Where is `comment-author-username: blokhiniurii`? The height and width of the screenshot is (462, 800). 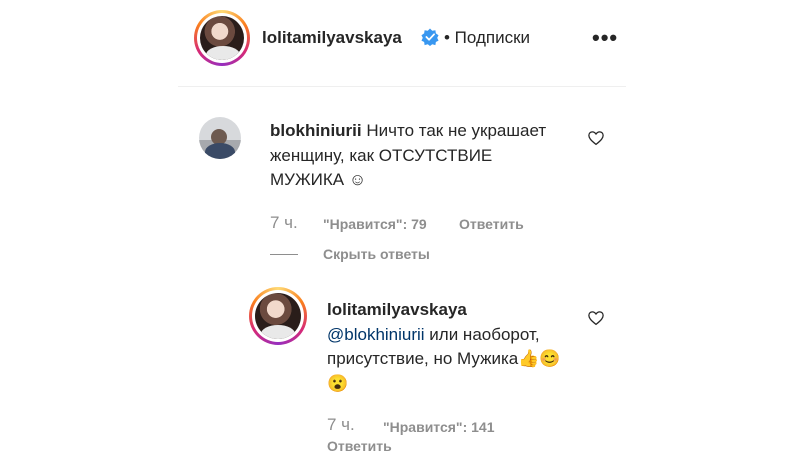 comment-author-username: blokhiniurii is located at coordinates (316, 130).